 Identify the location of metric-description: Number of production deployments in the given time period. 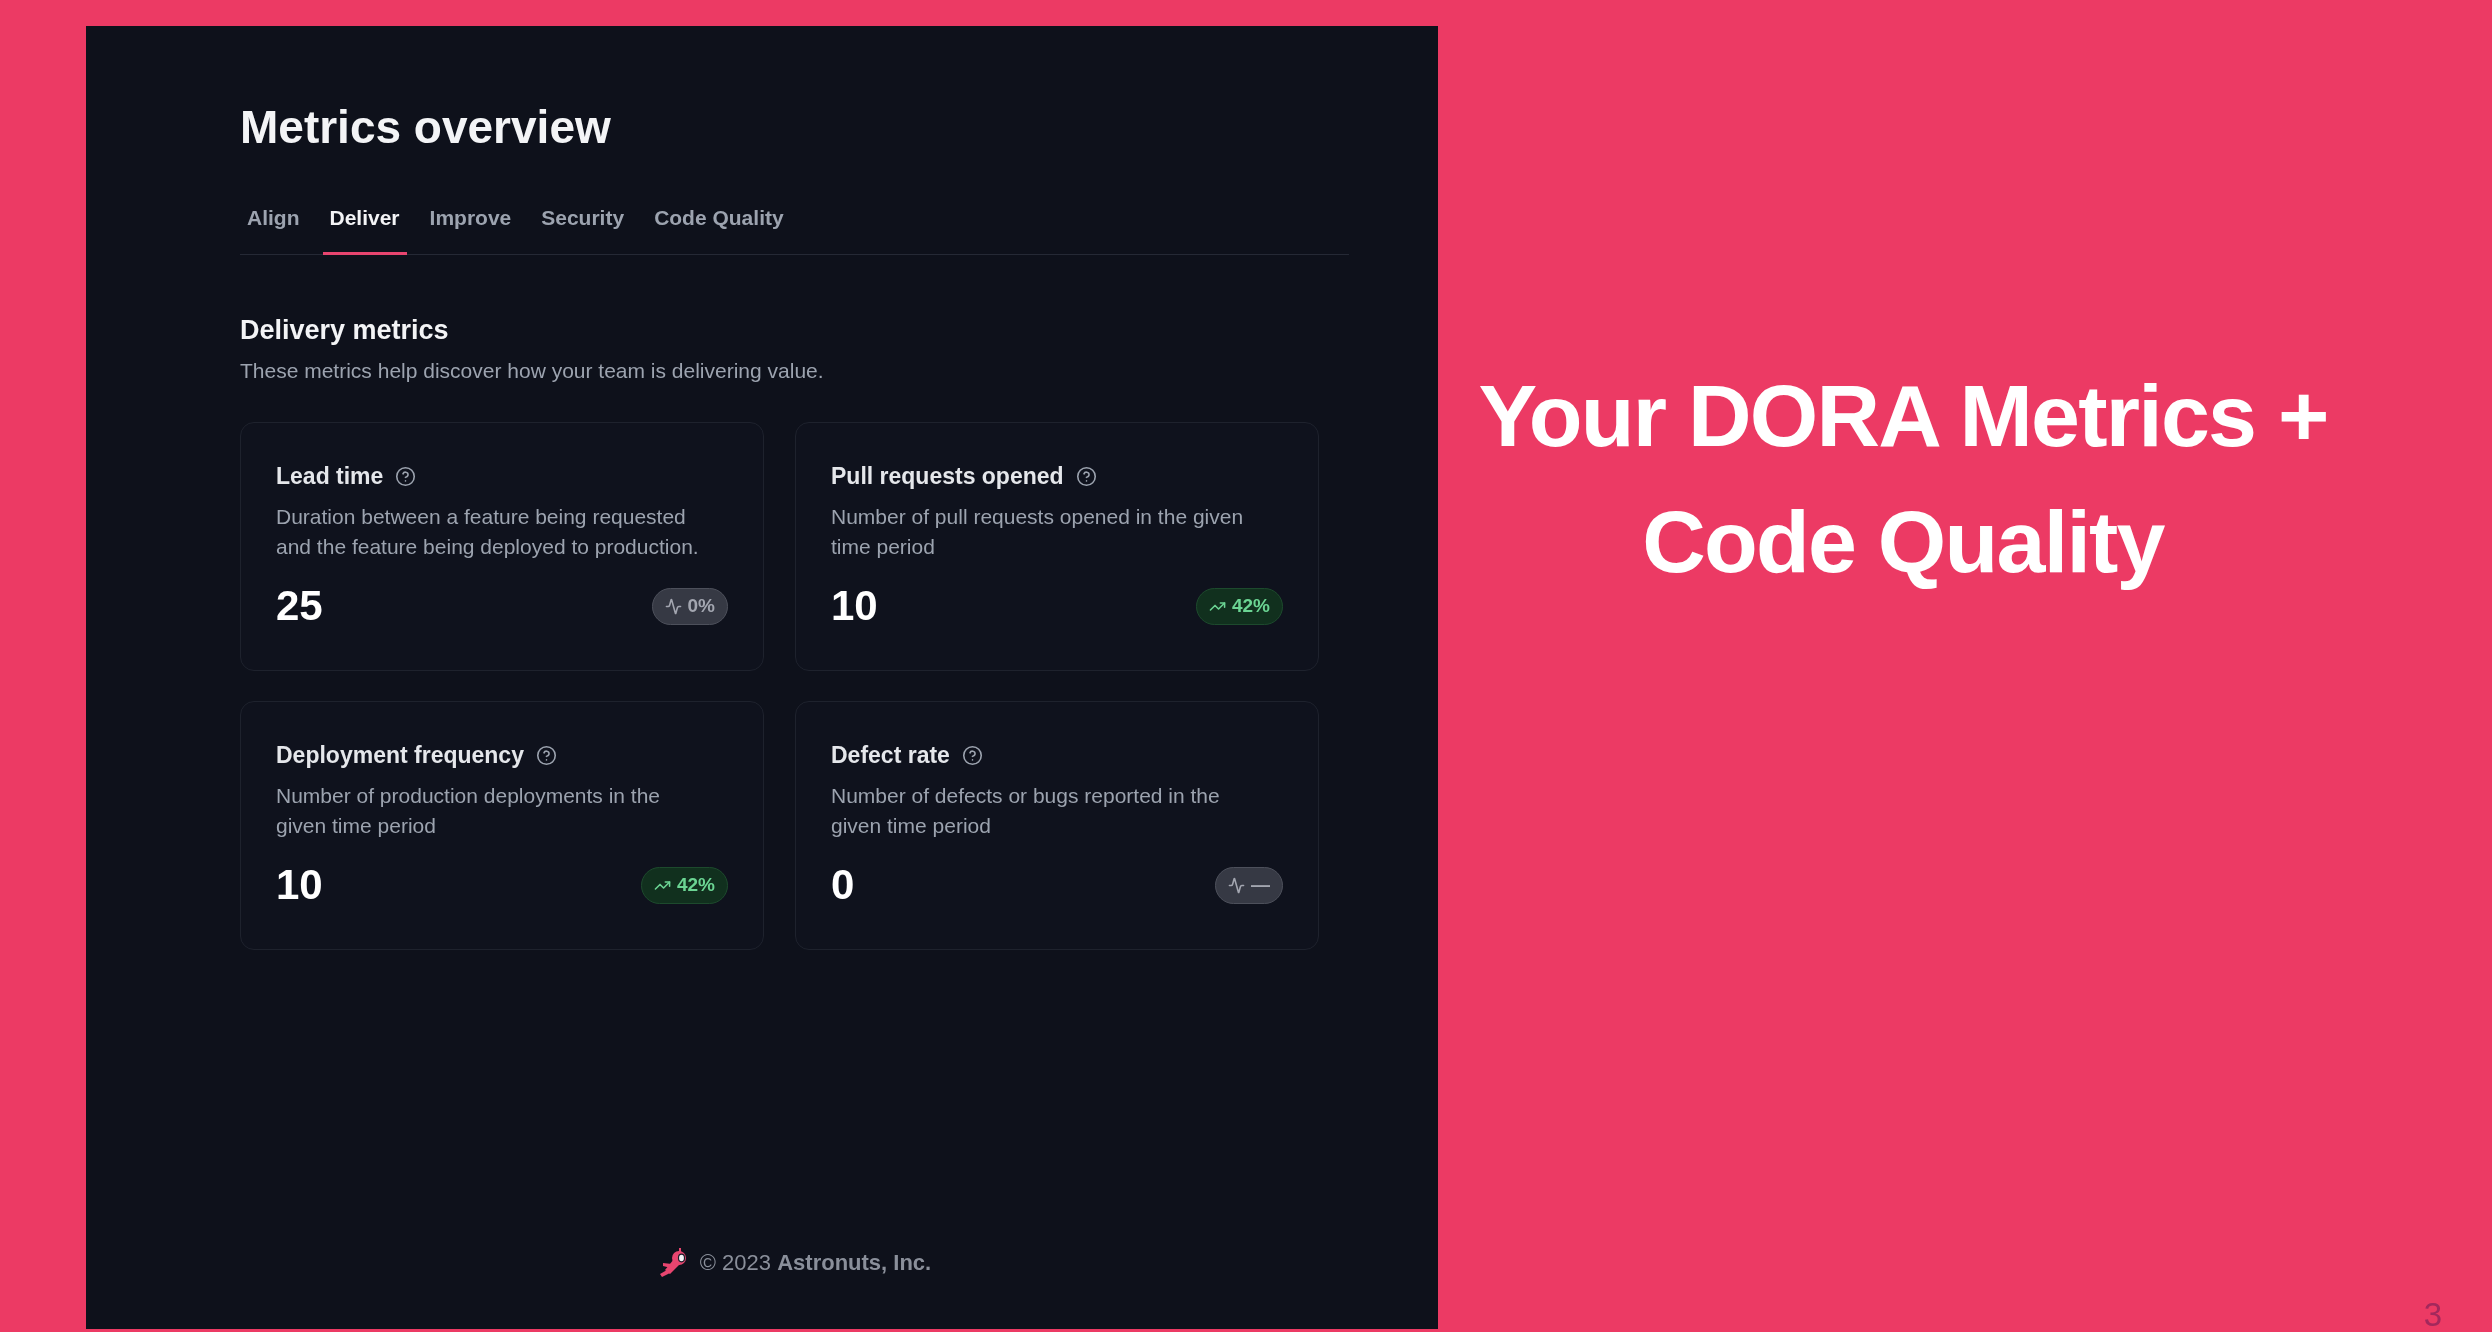
(469, 811).